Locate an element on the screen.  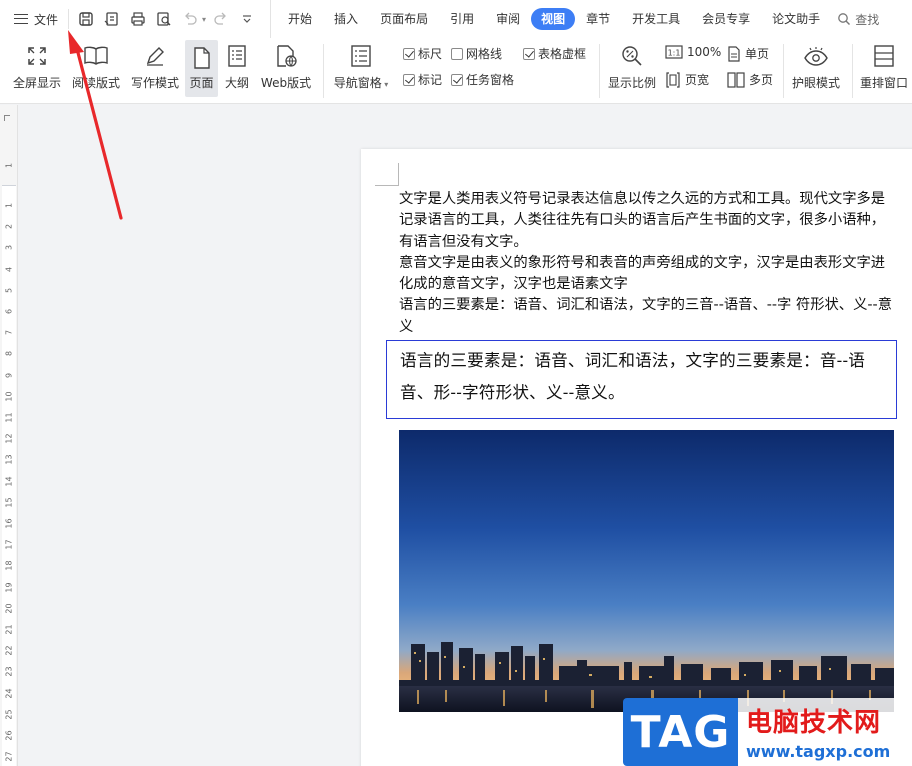
fullscreen-button: 全屏显示 is located at coordinates (37, 68).